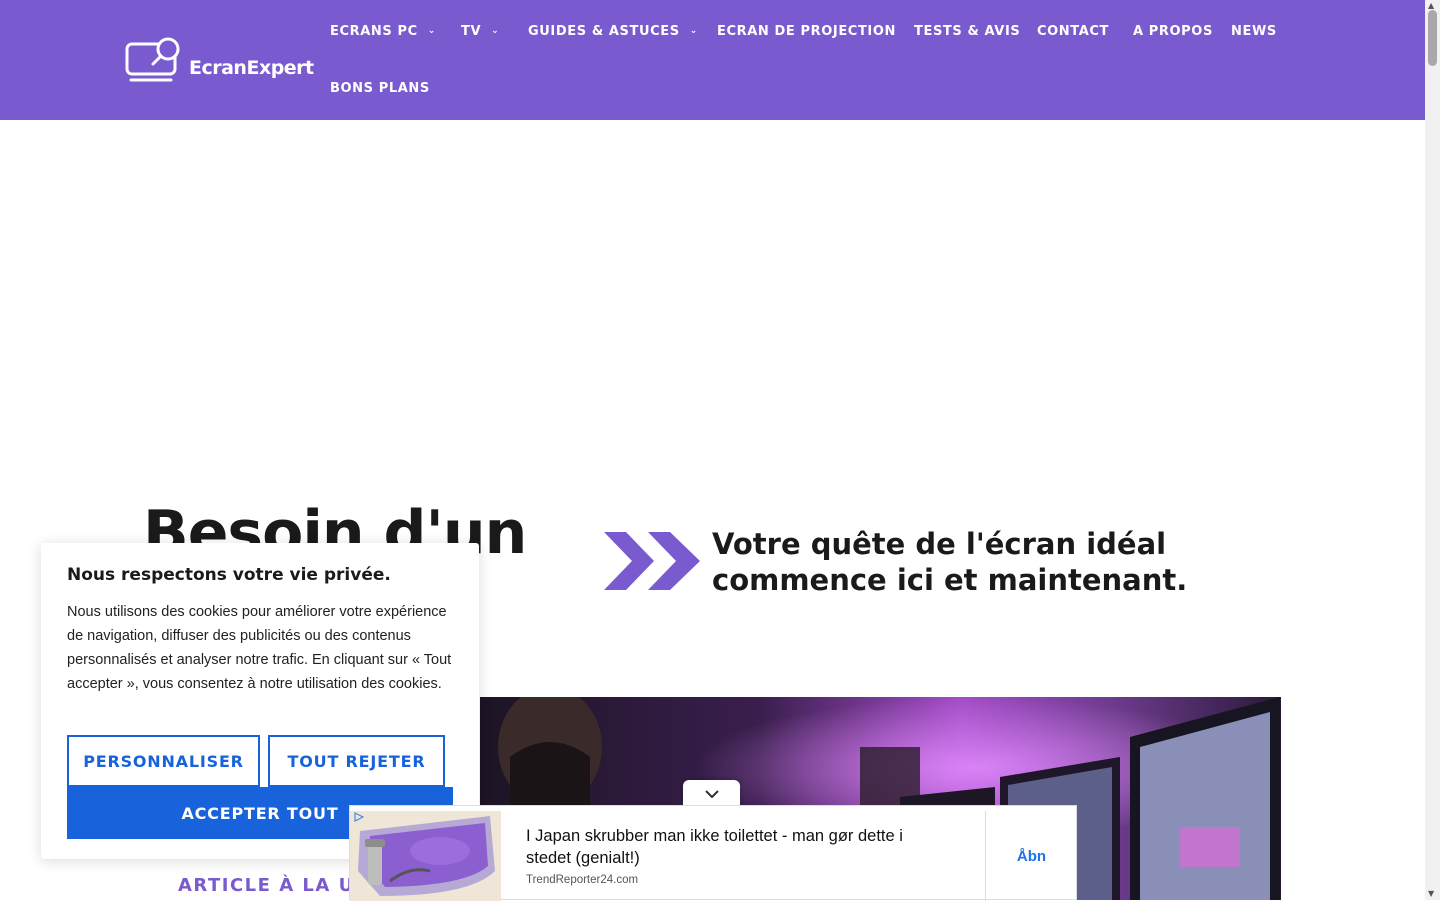  What do you see at coordinates (1431, 893) in the screenshot?
I see `scroll-down-arrow-icon: ▼` at bounding box center [1431, 893].